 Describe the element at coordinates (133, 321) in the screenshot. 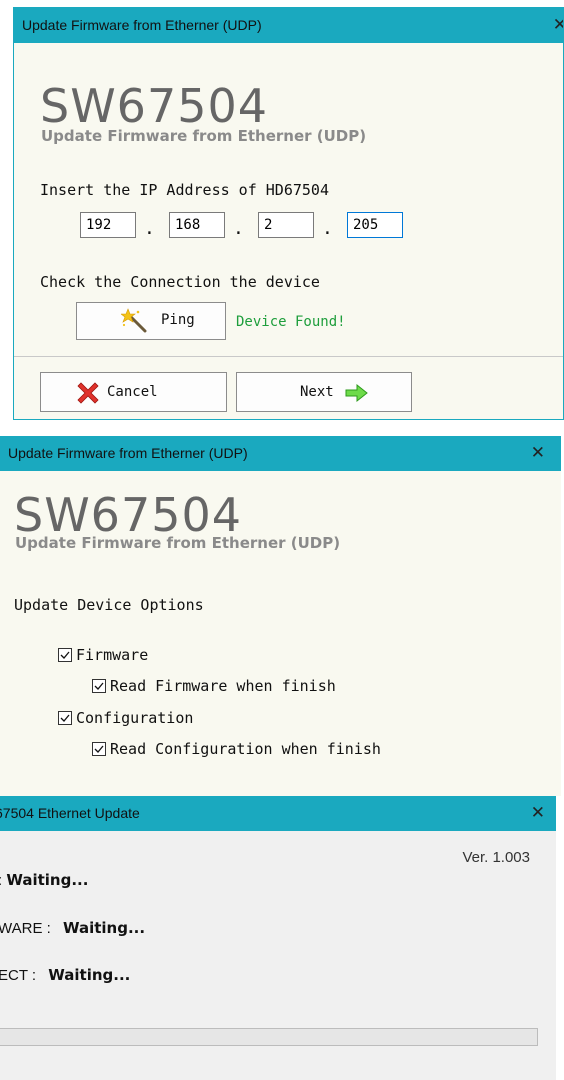

I see `magic-wand-icon` at that location.